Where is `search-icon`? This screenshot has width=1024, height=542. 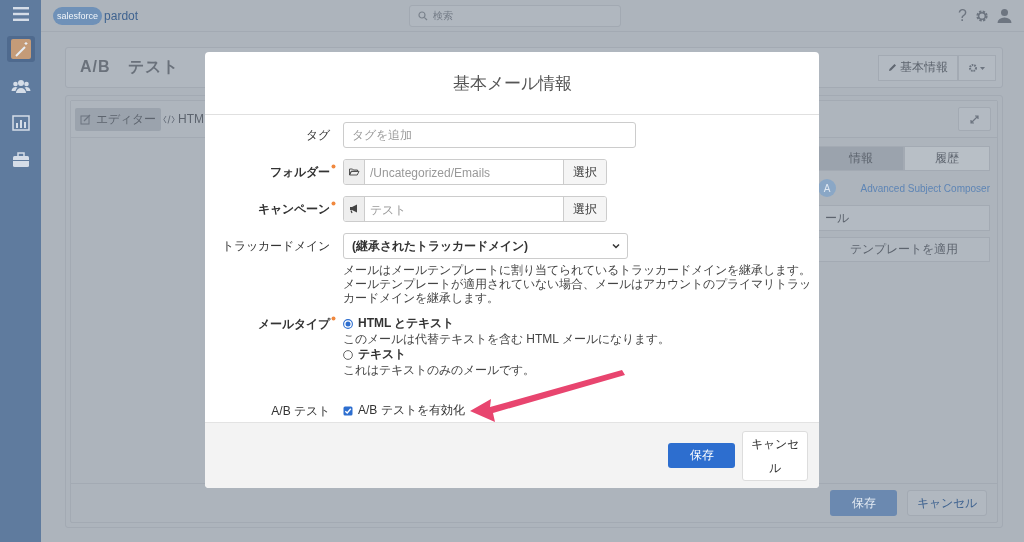 search-icon is located at coordinates (423, 15).